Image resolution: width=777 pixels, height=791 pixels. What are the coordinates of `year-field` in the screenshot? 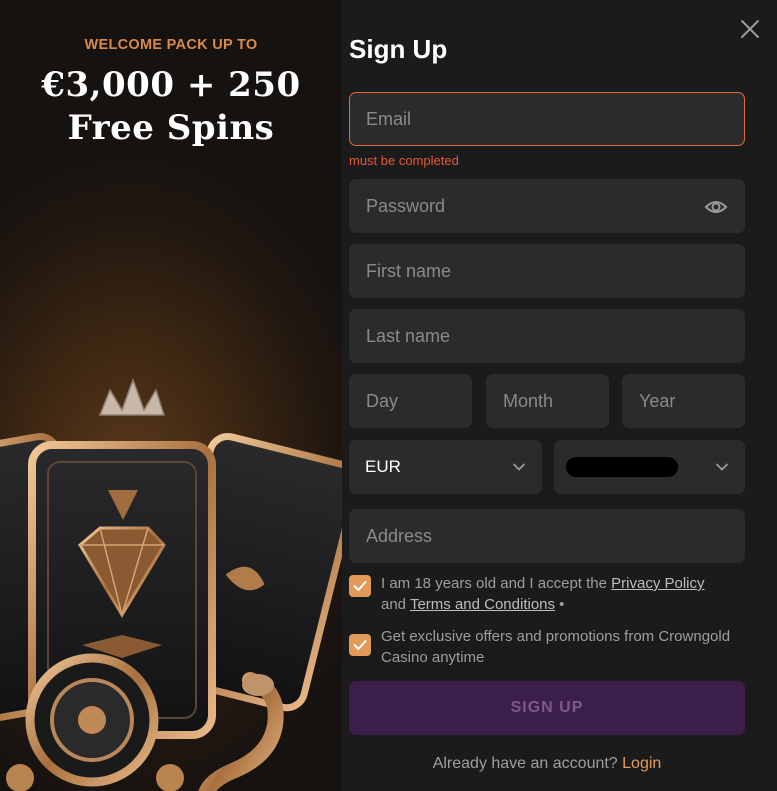 It's located at (683, 401).